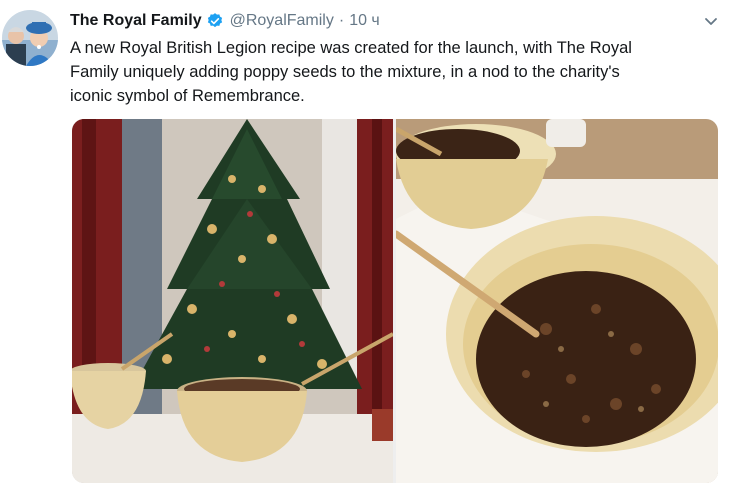  I want to click on user-handle: @RoyalFamily, so click(282, 21).